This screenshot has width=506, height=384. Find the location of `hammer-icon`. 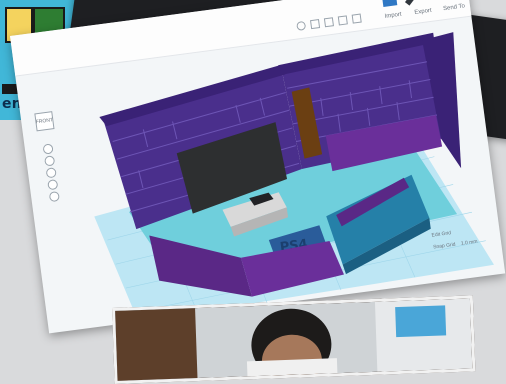

hammer-icon is located at coordinates (412, 3).